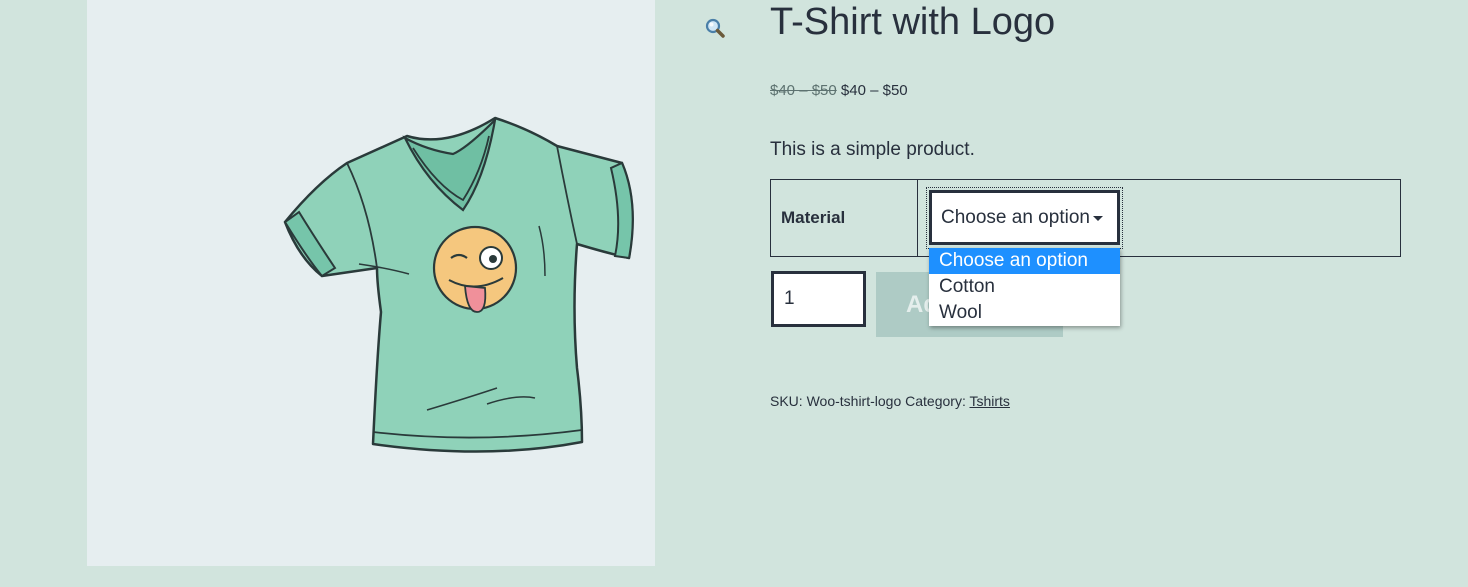 Image resolution: width=1468 pixels, height=587 pixels. Describe the element at coordinates (1015, 217) in the screenshot. I see `select-current-value: Choose an option` at that location.